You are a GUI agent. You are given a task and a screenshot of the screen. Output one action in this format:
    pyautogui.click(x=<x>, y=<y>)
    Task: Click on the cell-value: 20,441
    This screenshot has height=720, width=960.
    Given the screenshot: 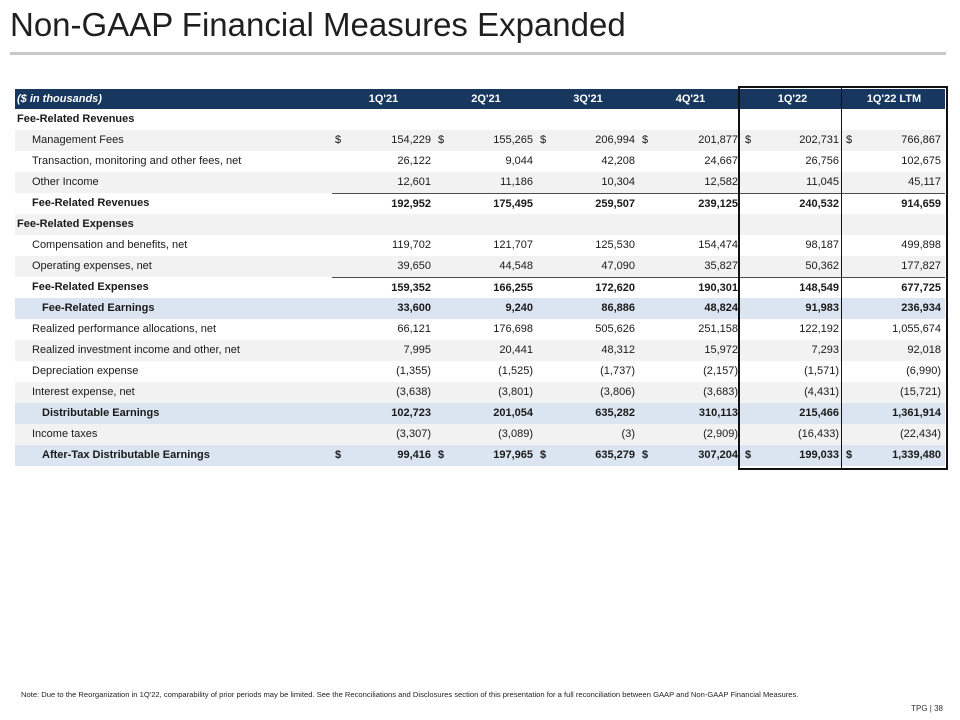 What is the action you would take?
    pyautogui.click(x=516, y=350)
    